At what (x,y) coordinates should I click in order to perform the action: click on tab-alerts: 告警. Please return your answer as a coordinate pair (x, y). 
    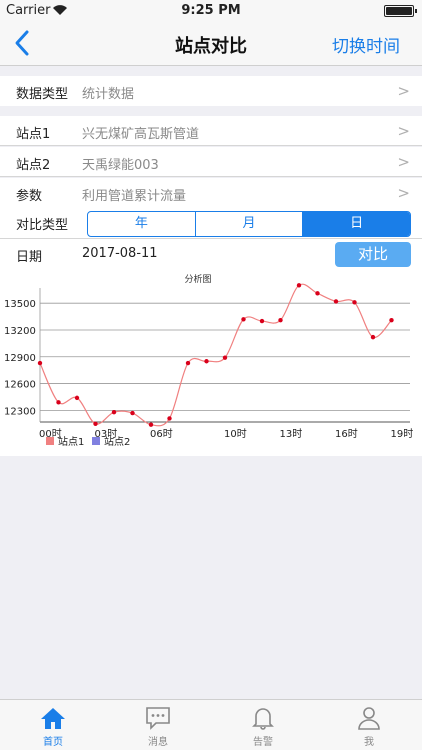
    Looking at the image, I should click on (263, 727).